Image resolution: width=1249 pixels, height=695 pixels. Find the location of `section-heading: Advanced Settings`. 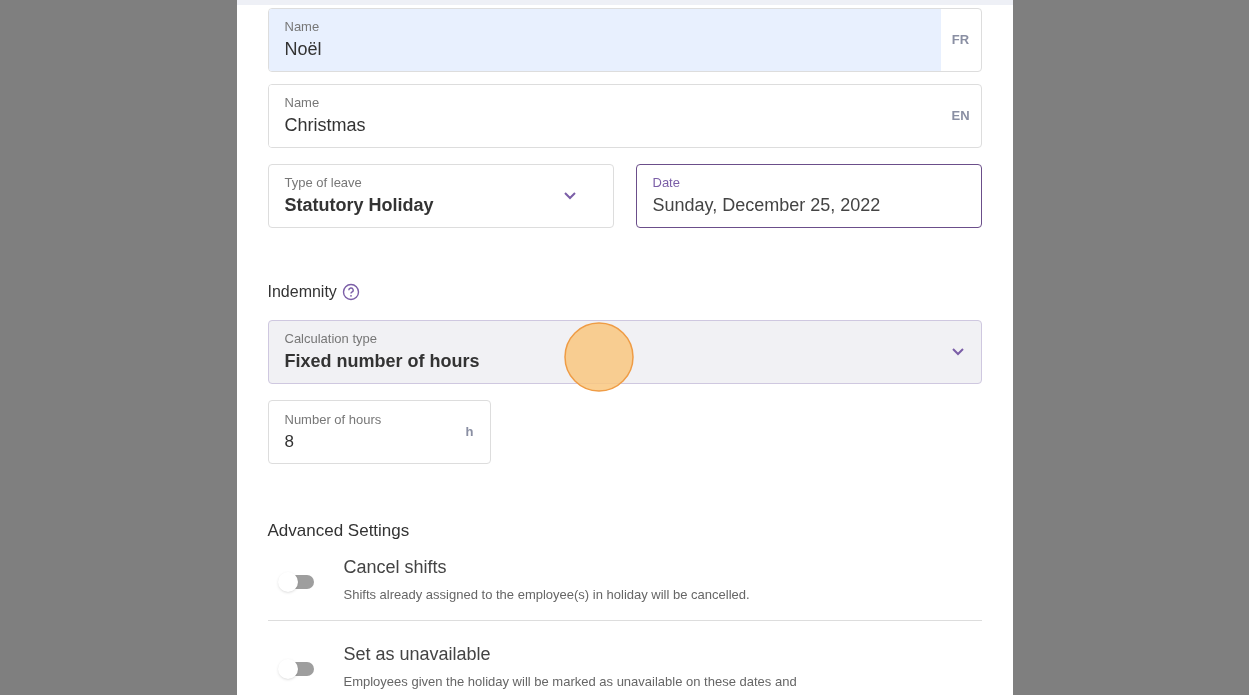

section-heading: Advanced Settings is located at coordinates (339, 531).